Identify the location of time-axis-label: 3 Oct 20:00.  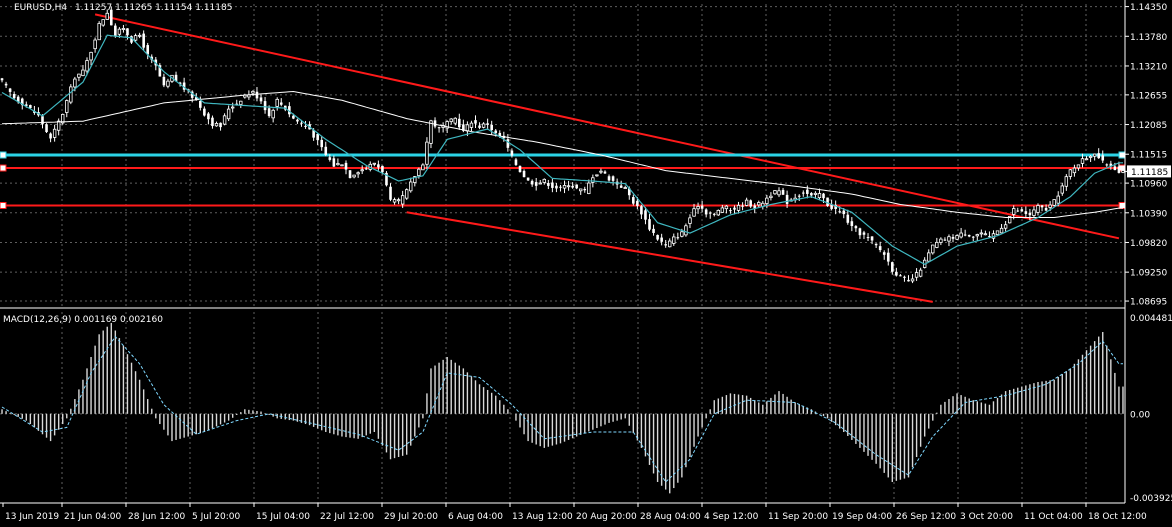
(986, 517).